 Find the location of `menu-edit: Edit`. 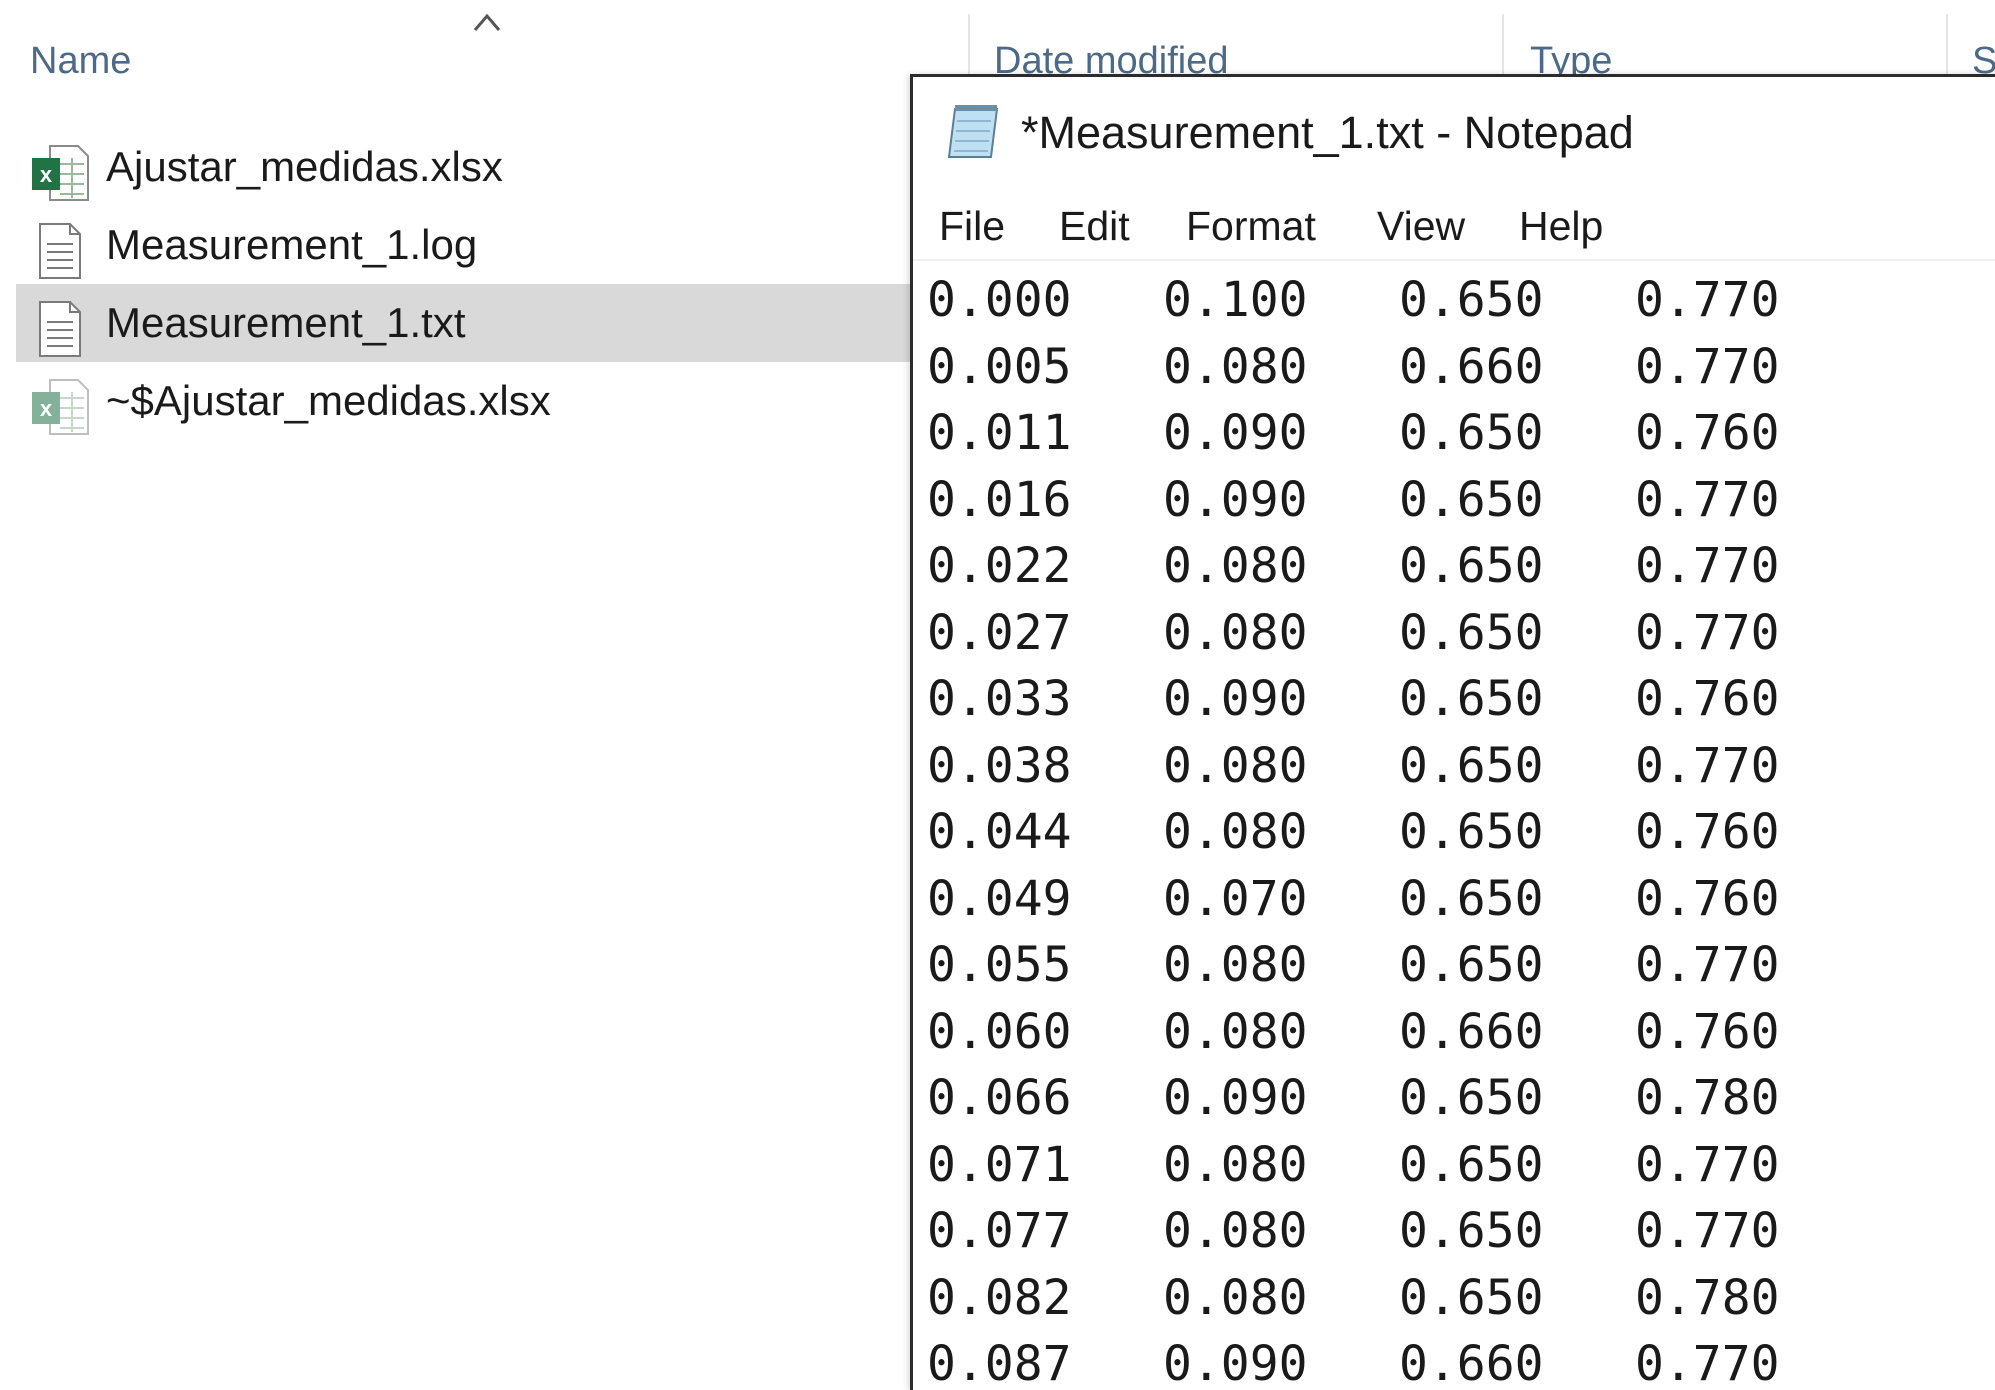

menu-edit: Edit is located at coordinates (1094, 224).